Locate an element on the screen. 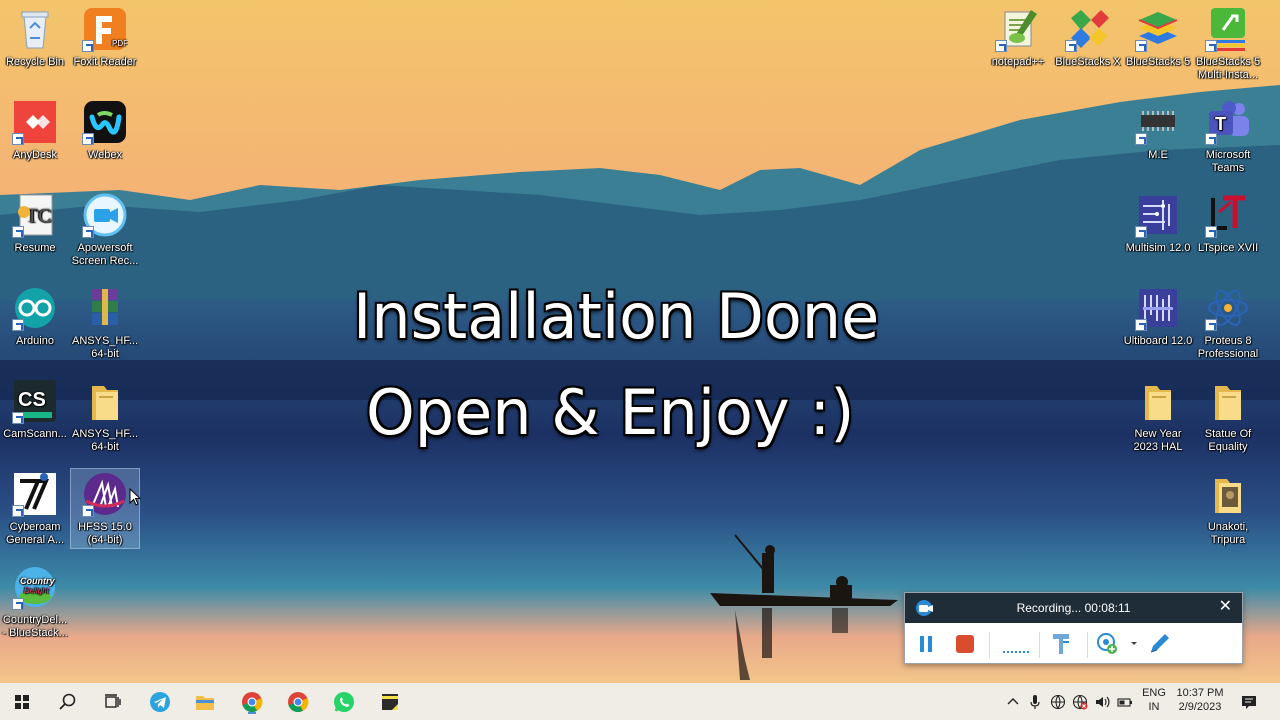 The image size is (1280, 720). windows-start-icon is located at coordinates (22, 702).